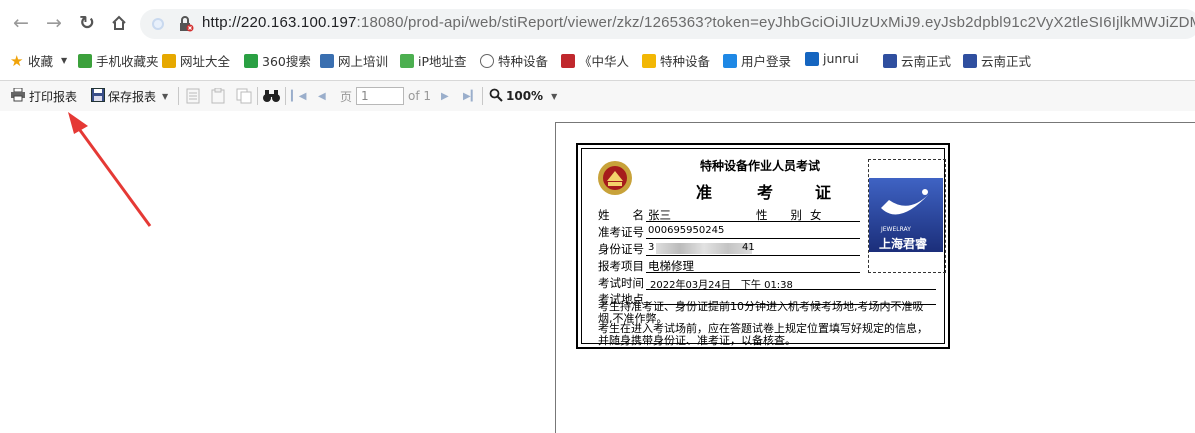 This screenshot has height=433, width=1195. What do you see at coordinates (597, 96) in the screenshot?
I see `report-toolbar: 打印报表 保存报表 ▼ ▎◀ ◀ 页 1 of 1 ▶ ▶▎ 100% ▼` at bounding box center [597, 96].